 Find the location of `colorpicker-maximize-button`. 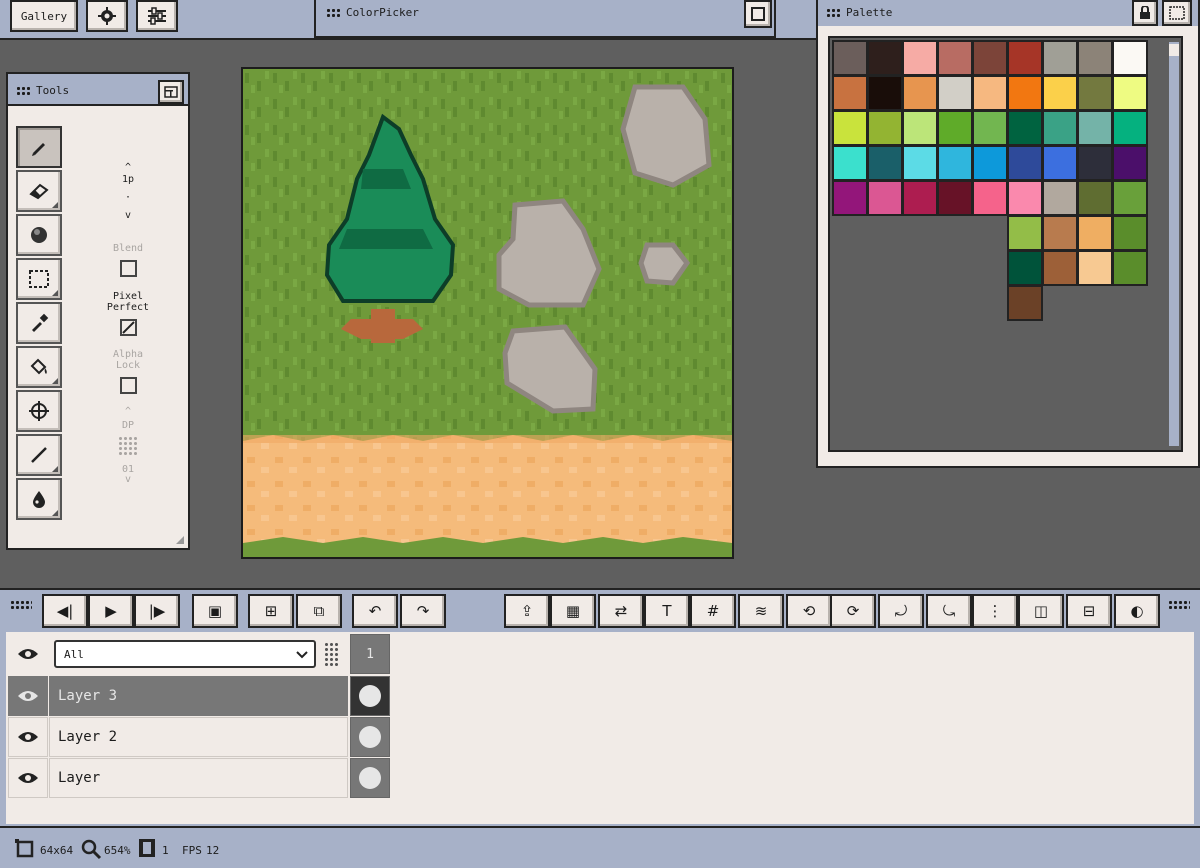

colorpicker-maximize-button is located at coordinates (758, 14).